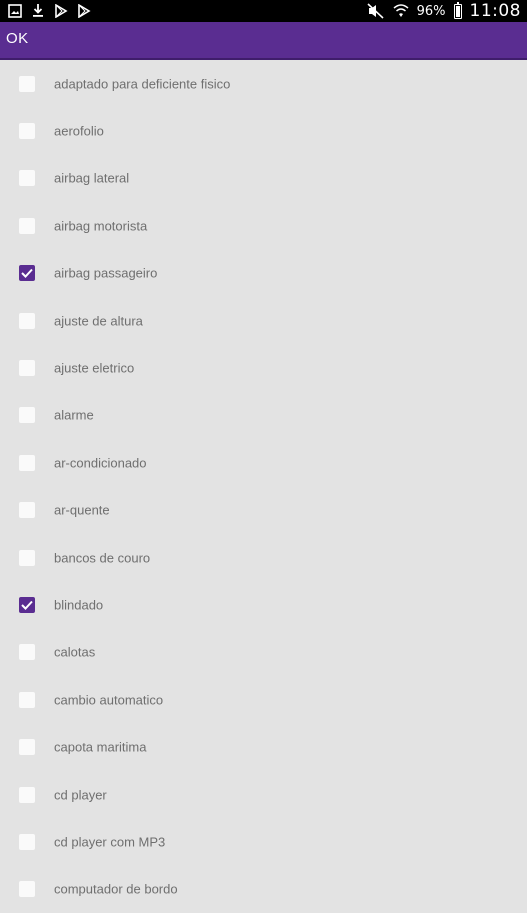 The height and width of the screenshot is (913, 527). What do you see at coordinates (101, 226) in the screenshot?
I see `option-label: airbag motorista` at bounding box center [101, 226].